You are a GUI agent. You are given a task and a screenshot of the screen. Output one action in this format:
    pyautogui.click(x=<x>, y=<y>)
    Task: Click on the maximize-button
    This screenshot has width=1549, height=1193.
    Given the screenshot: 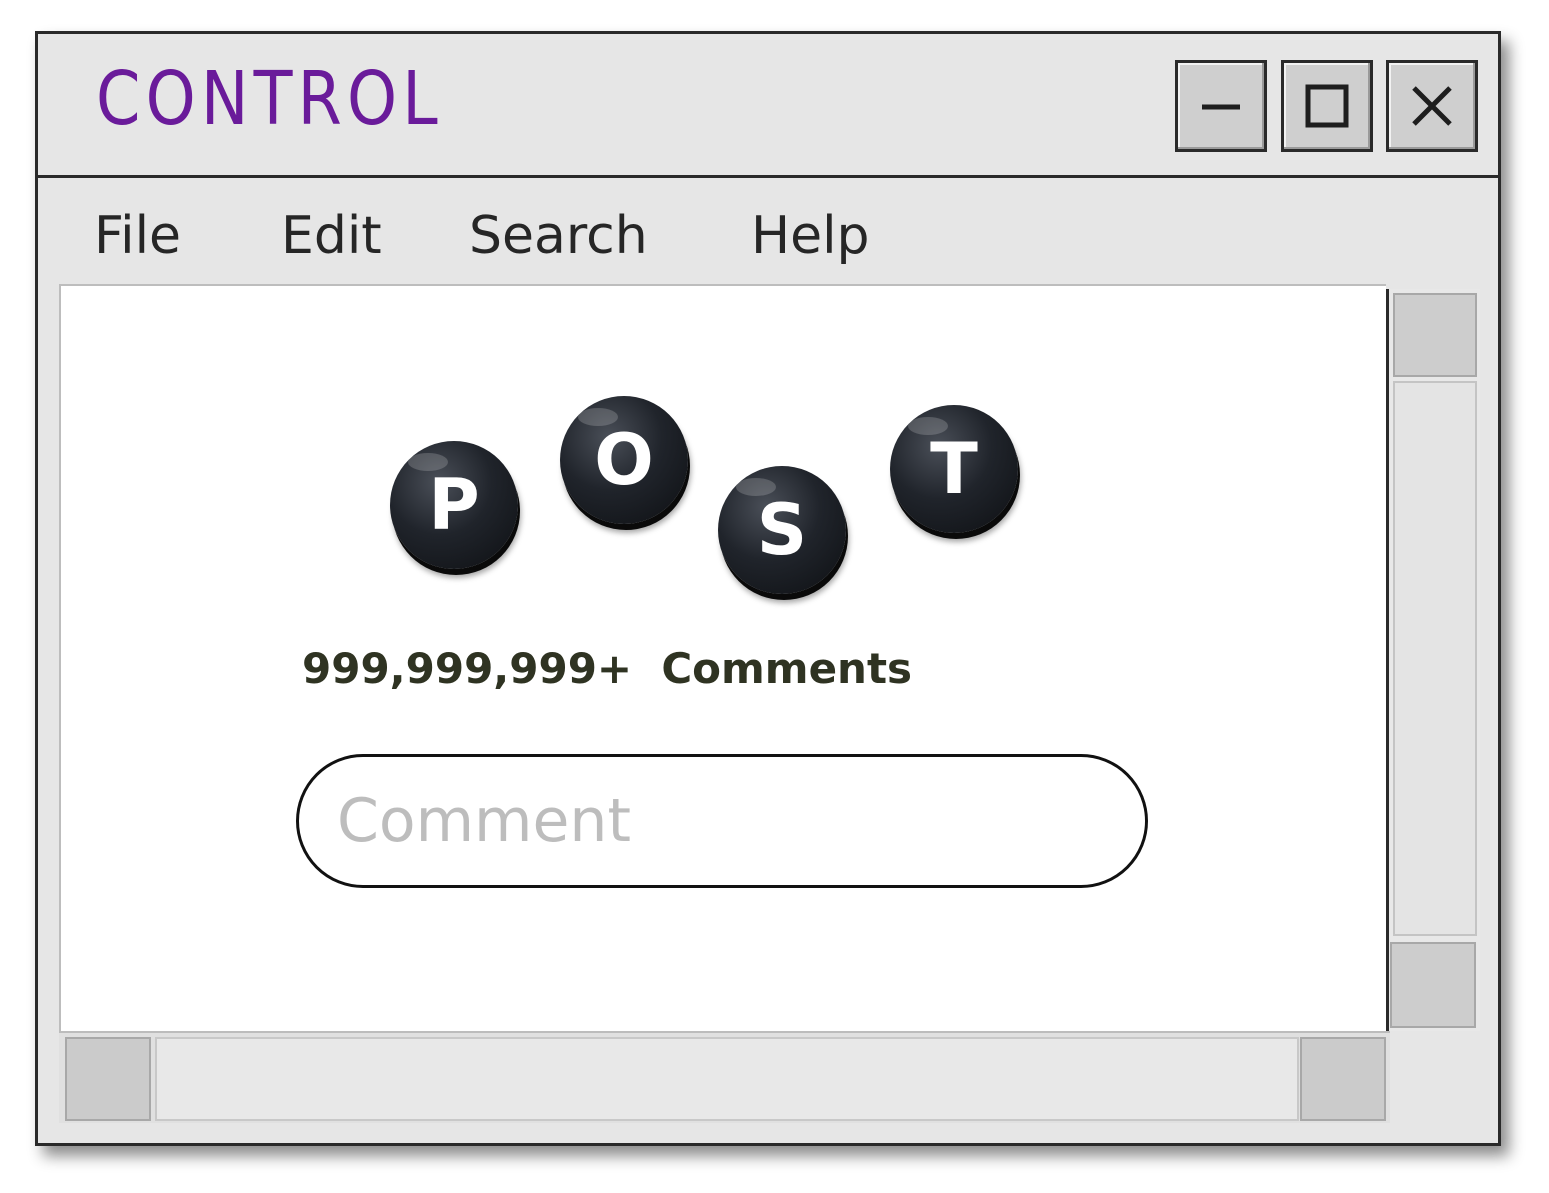 What is the action you would take?
    pyautogui.click(x=1327, y=106)
    